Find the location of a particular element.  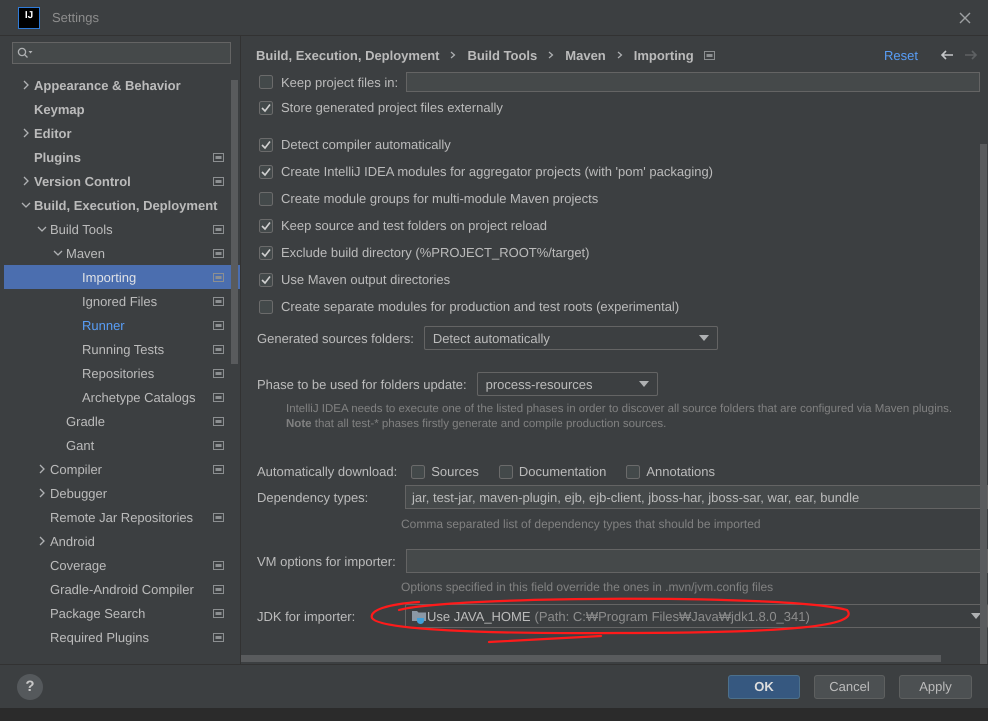

tree-item: Ignored Files is located at coordinates (122, 301).